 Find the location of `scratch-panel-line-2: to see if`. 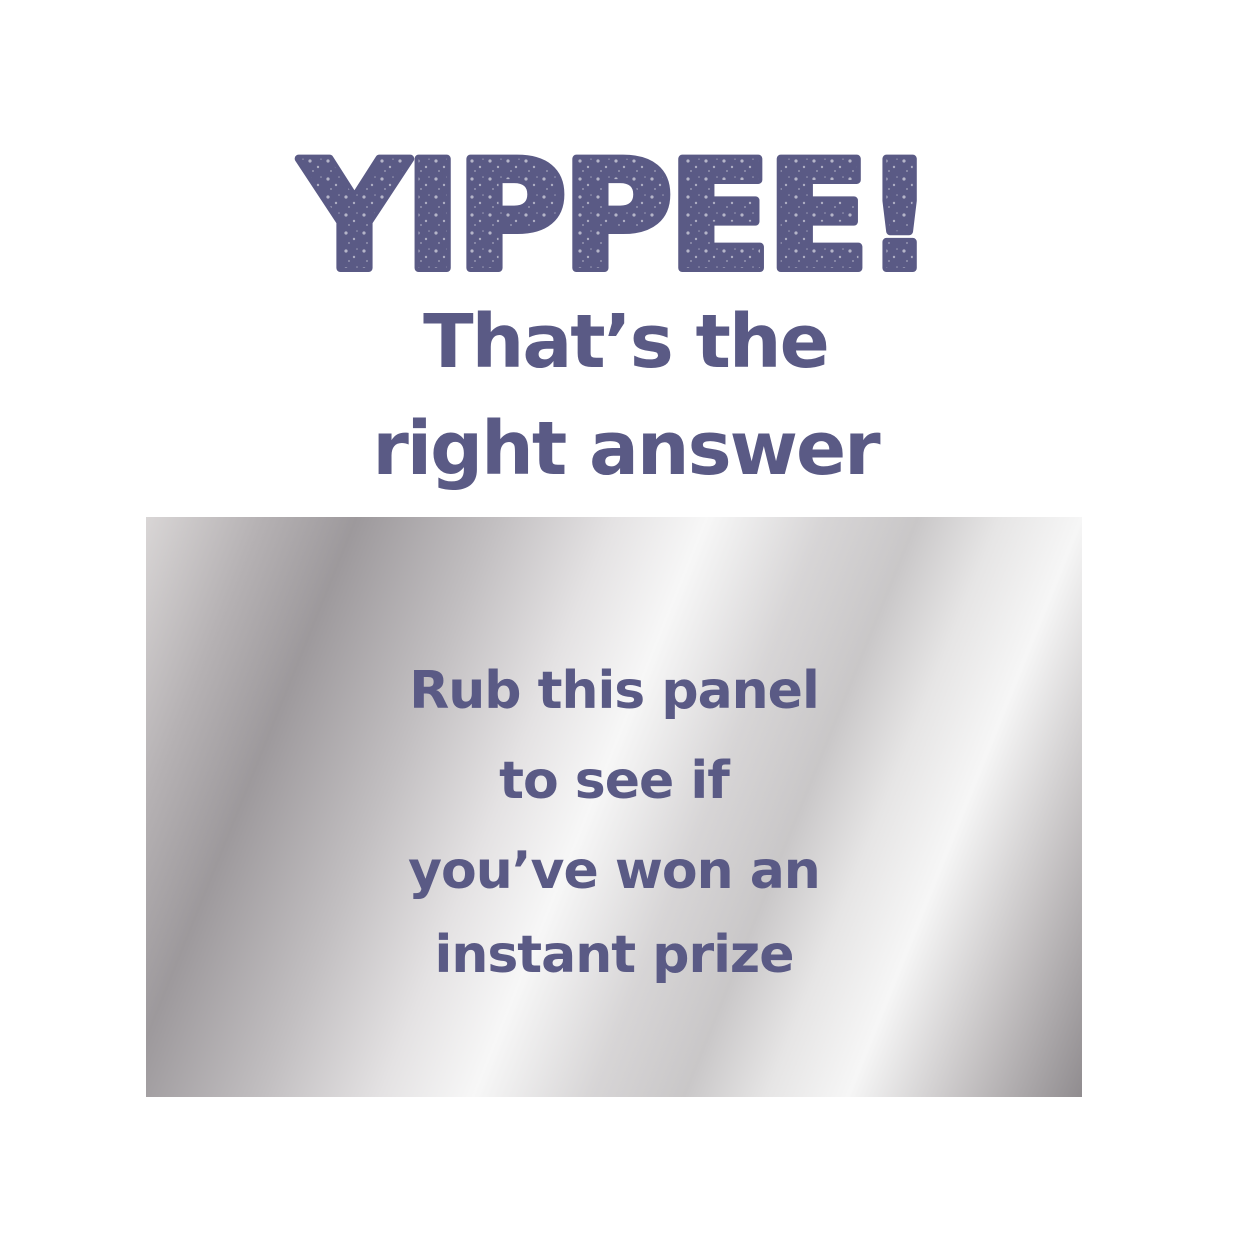

scratch-panel-line-2: to see if is located at coordinates (614, 781).